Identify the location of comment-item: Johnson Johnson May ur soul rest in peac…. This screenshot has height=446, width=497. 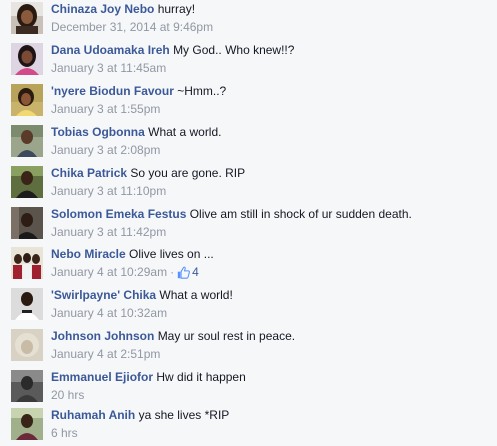
(248, 349).